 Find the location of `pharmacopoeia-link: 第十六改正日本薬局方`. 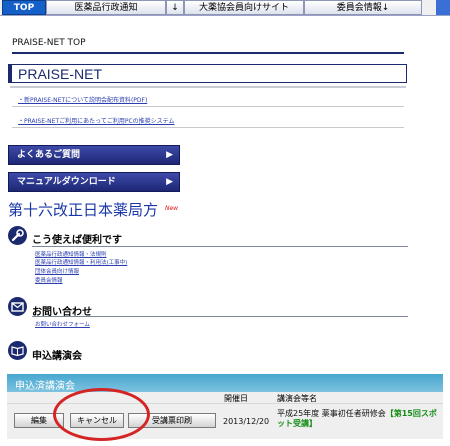

pharmacopoeia-link: 第十六改正日本薬局方 is located at coordinates (83, 209).